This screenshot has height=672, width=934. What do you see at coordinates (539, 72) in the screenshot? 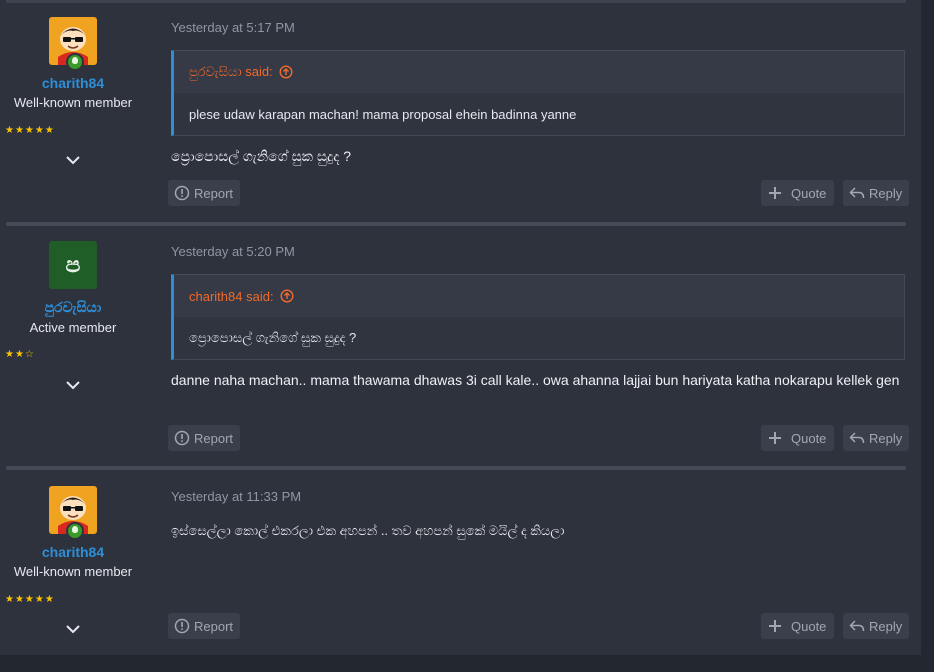
I see `quote-header: පුරවැසියා said:` at bounding box center [539, 72].